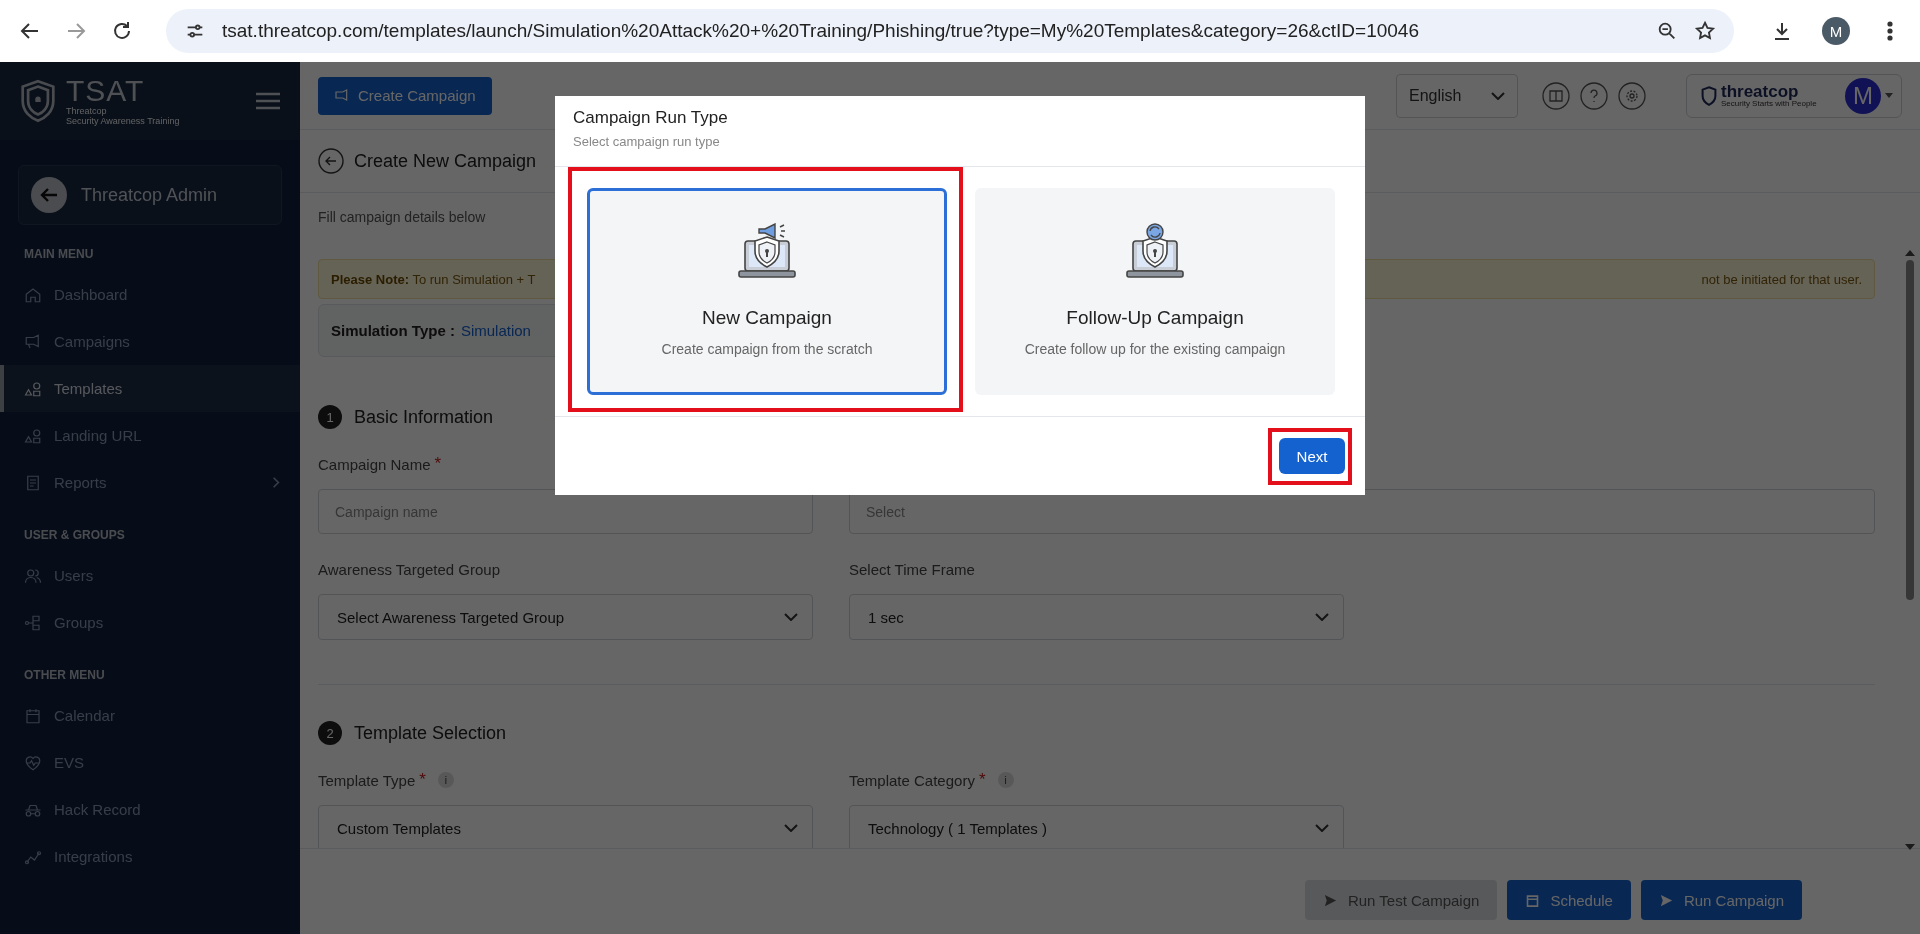 This screenshot has height=934, width=1920. I want to click on option-card: Follow-Up Campaign Create follow up for the existing campaign, so click(1155, 291).